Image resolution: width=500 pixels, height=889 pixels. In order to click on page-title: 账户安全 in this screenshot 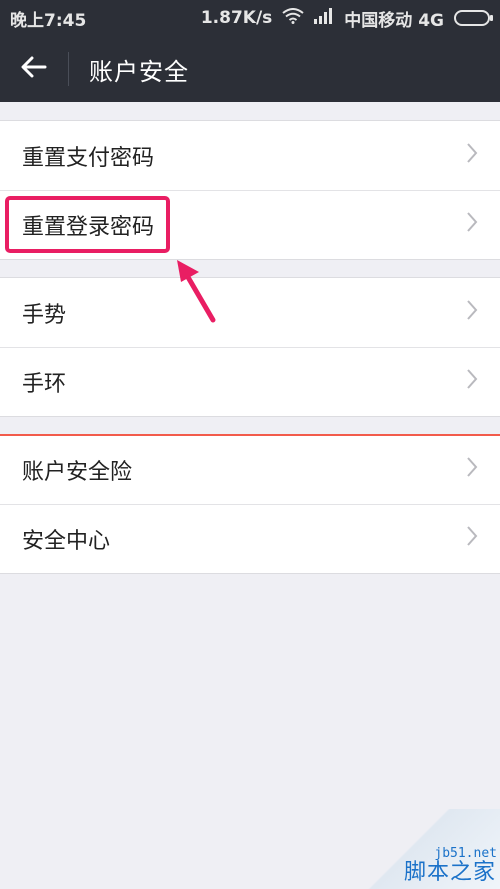, I will do `click(139, 71)`.